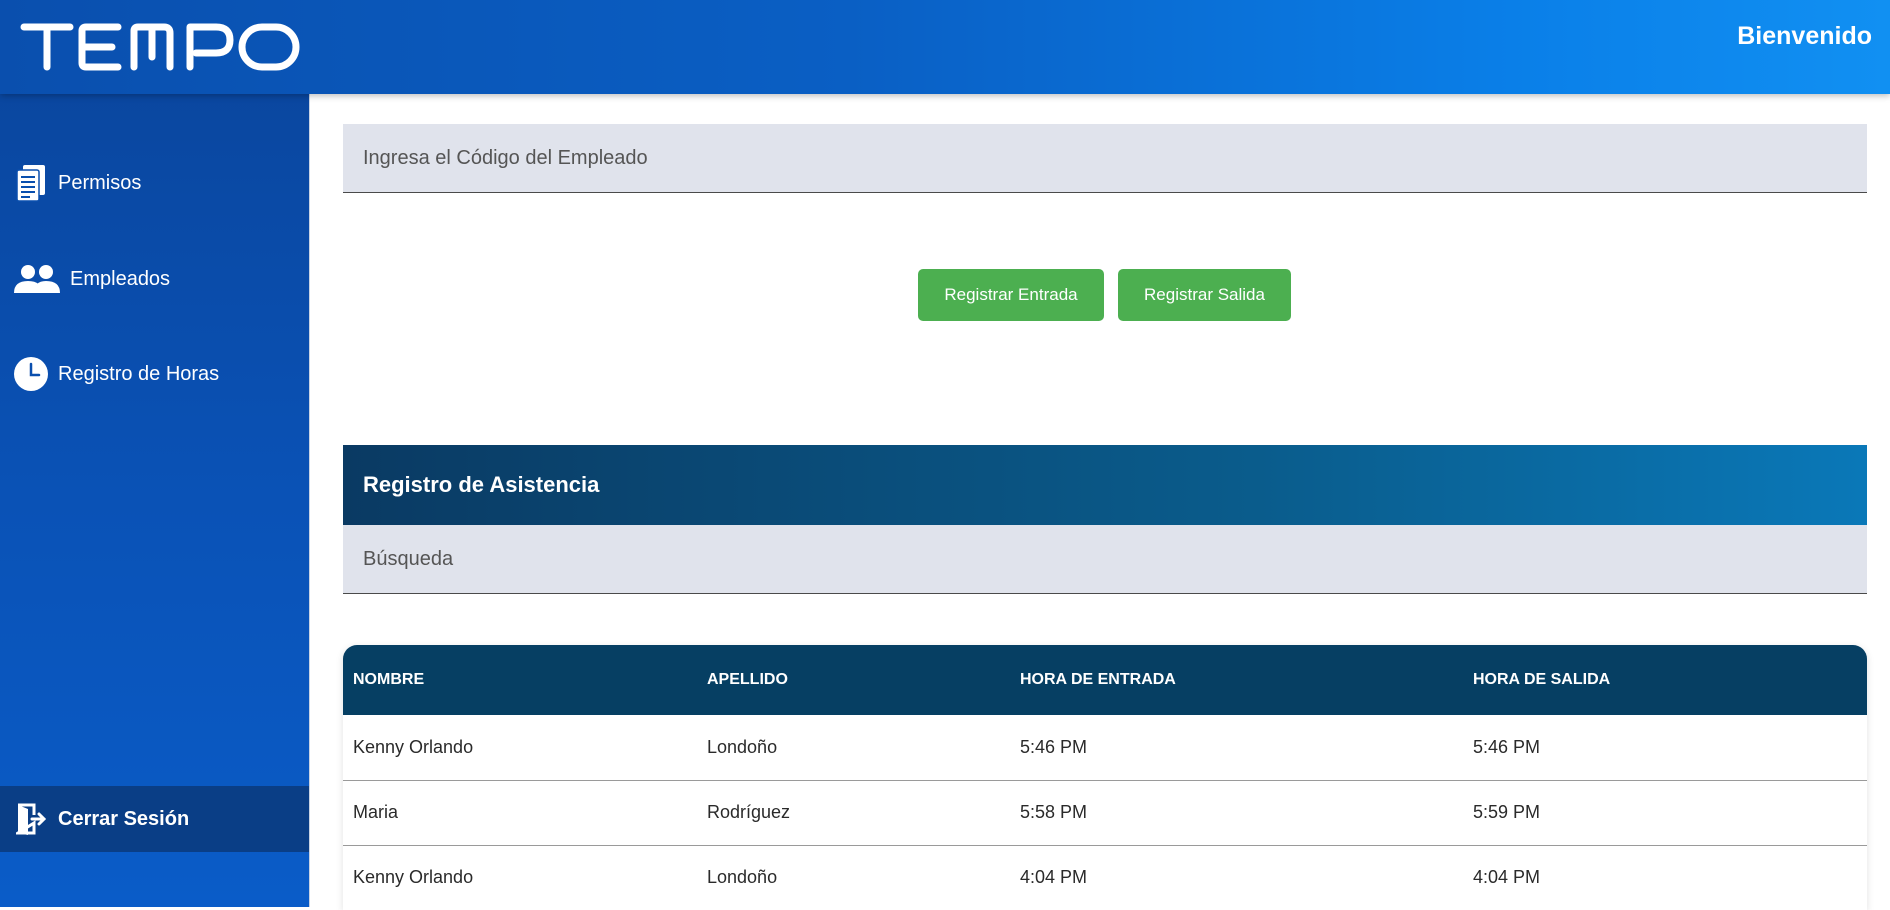 Image resolution: width=1890 pixels, height=910 pixels. I want to click on table-row: Maria Rodríguez 5:58 PM 5:59 PM, so click(1105, 812).